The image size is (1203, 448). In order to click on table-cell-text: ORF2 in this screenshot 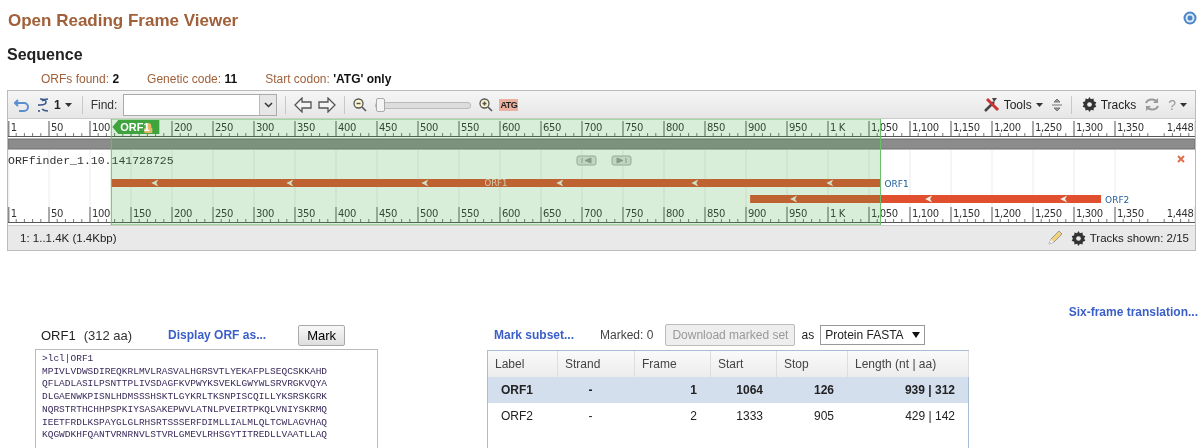, I will do `click(517, 416)`.